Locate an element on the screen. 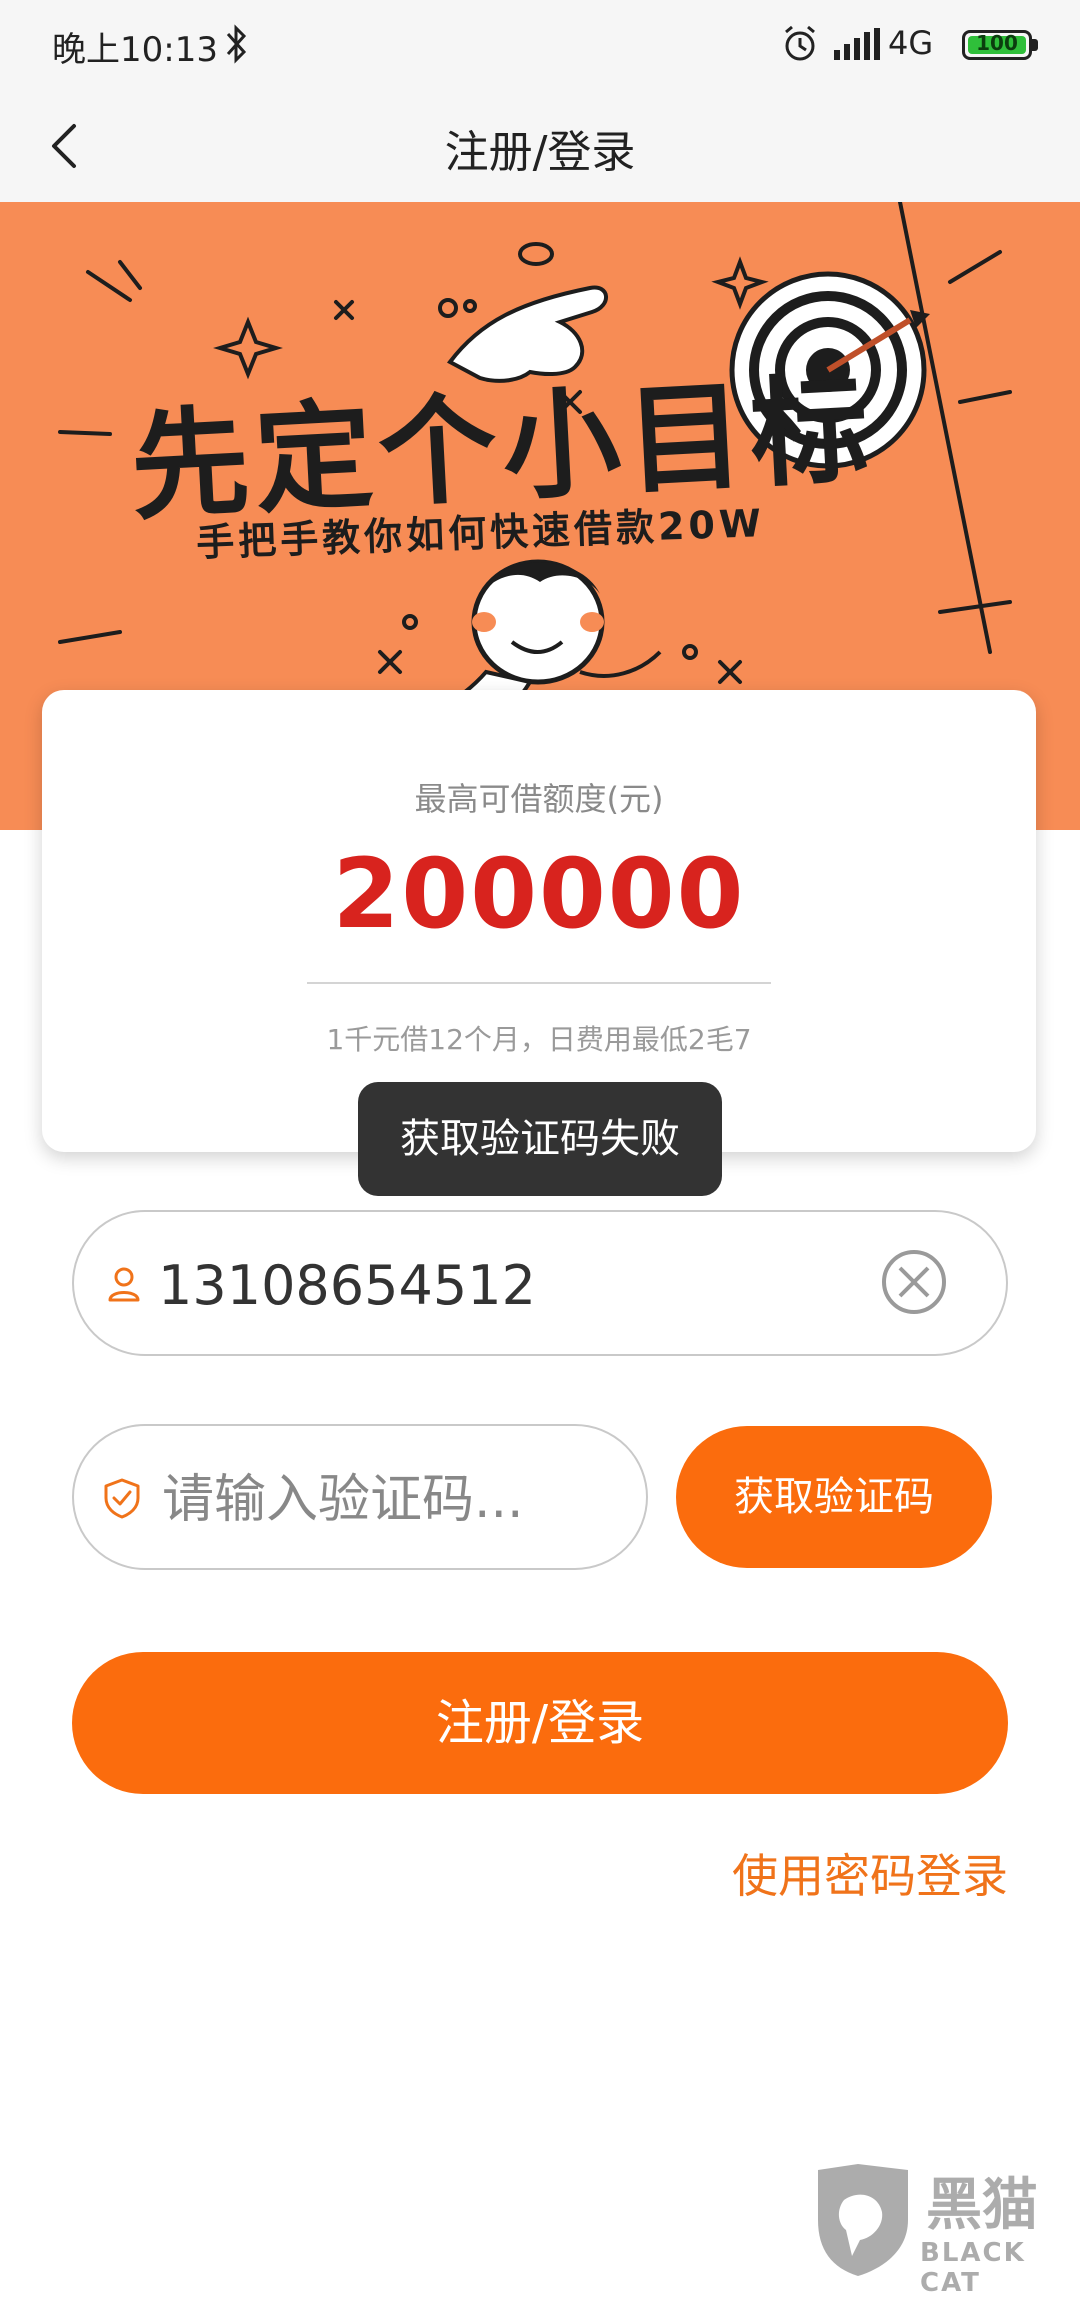 The height and width of the screenshot is (2298, 1080). verification-code-field is located at coordinates (360, 1497).